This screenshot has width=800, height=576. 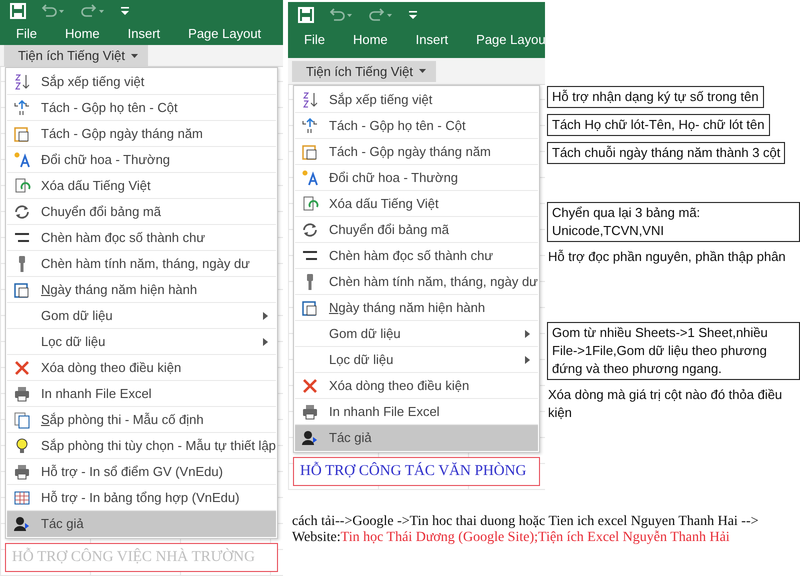 I want to click on callout-box: Tách Họ chữ lót-Tên, Họ- chữ lót tên, so click(x=658, y=125).